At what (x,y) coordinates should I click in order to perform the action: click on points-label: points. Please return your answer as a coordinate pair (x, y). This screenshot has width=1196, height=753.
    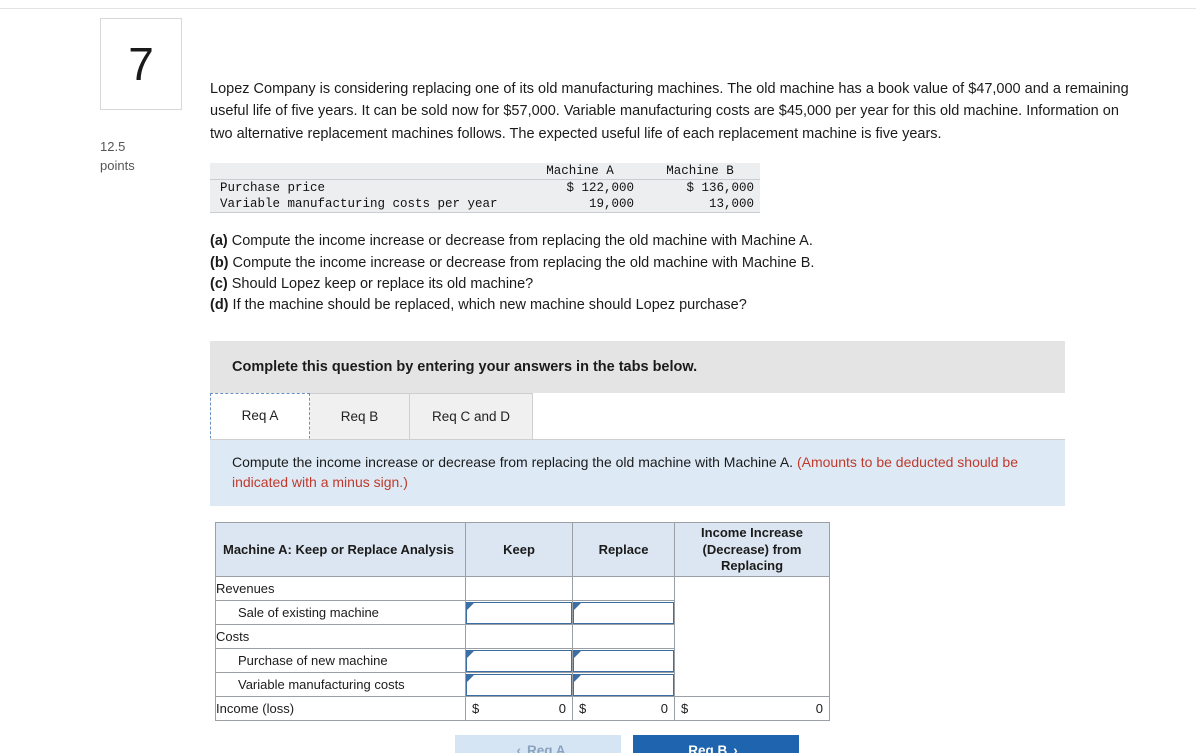
    Looking at the image, I should click on (117, 165).